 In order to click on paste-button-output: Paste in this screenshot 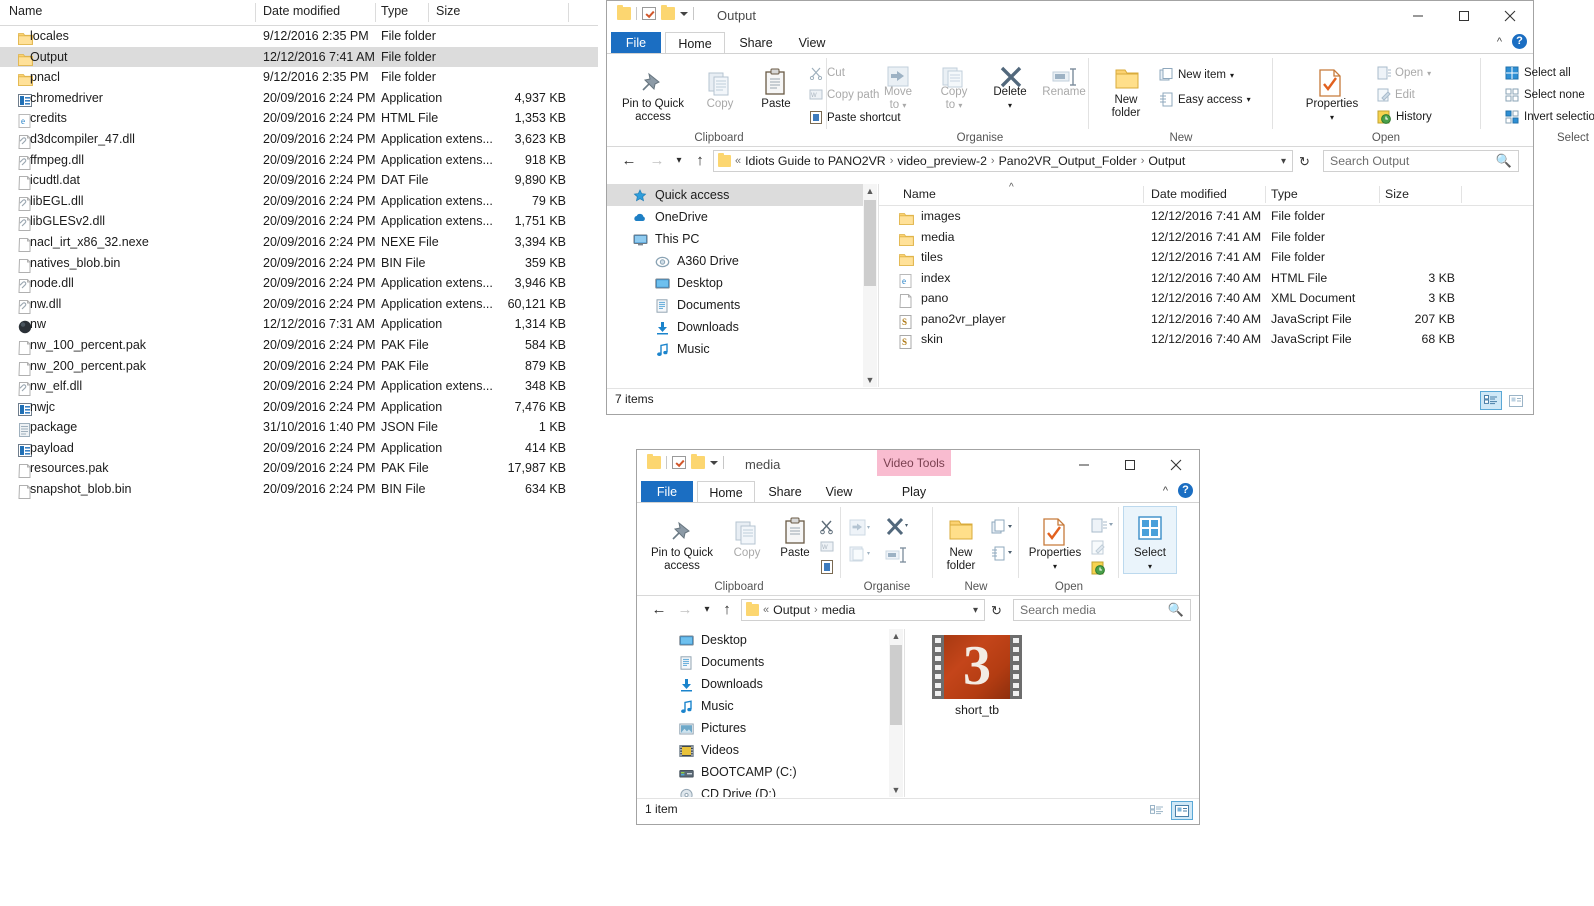, I will do `click(776, 104)`.